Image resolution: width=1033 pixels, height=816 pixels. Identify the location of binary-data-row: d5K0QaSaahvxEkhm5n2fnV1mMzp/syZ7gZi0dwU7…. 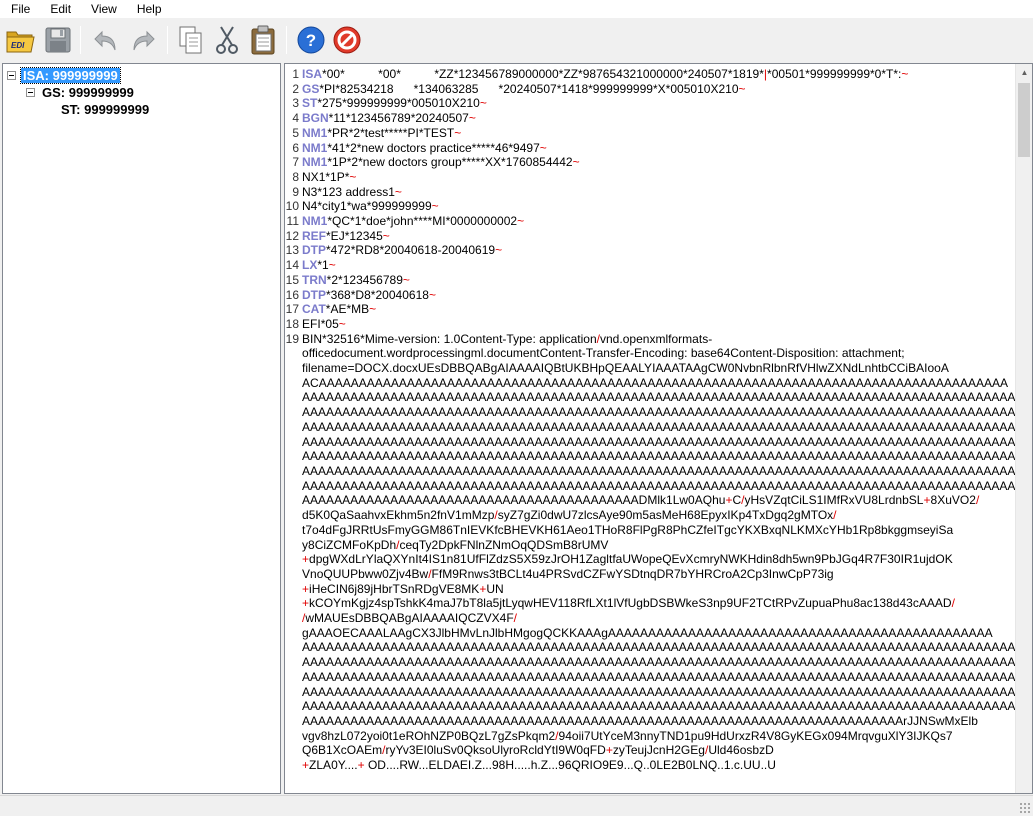
(569, 515).